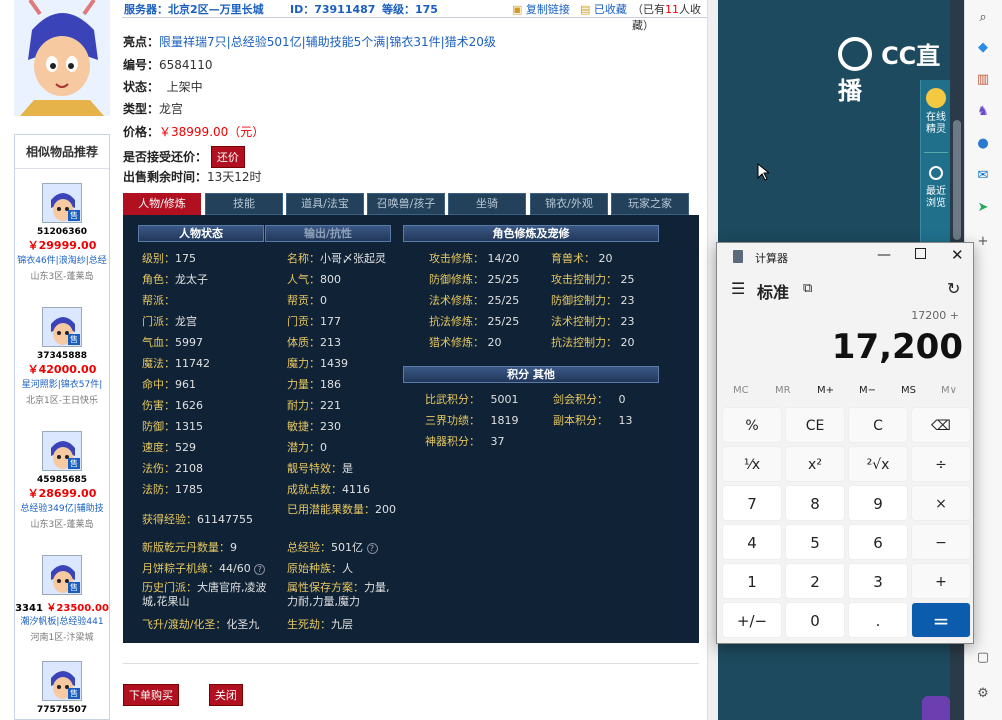 This screenshot has width=1002, height=720. Describe the element at coordinates (884, 255) in the screenshot. I see `minimize-button: —` at that location.